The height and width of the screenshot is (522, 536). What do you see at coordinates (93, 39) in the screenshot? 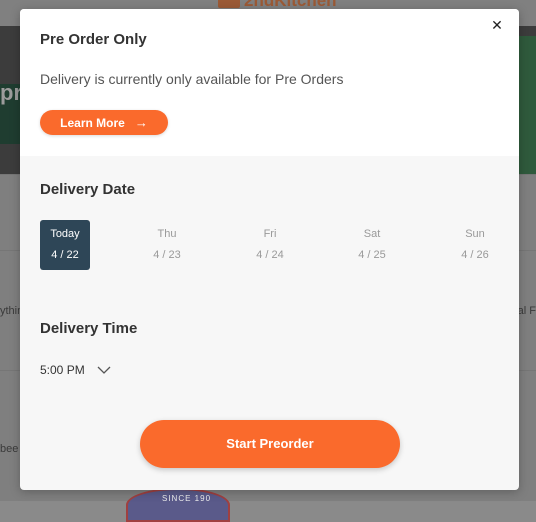
I see `modal-title: Pre Order Only` at bounding box center [93, 39].